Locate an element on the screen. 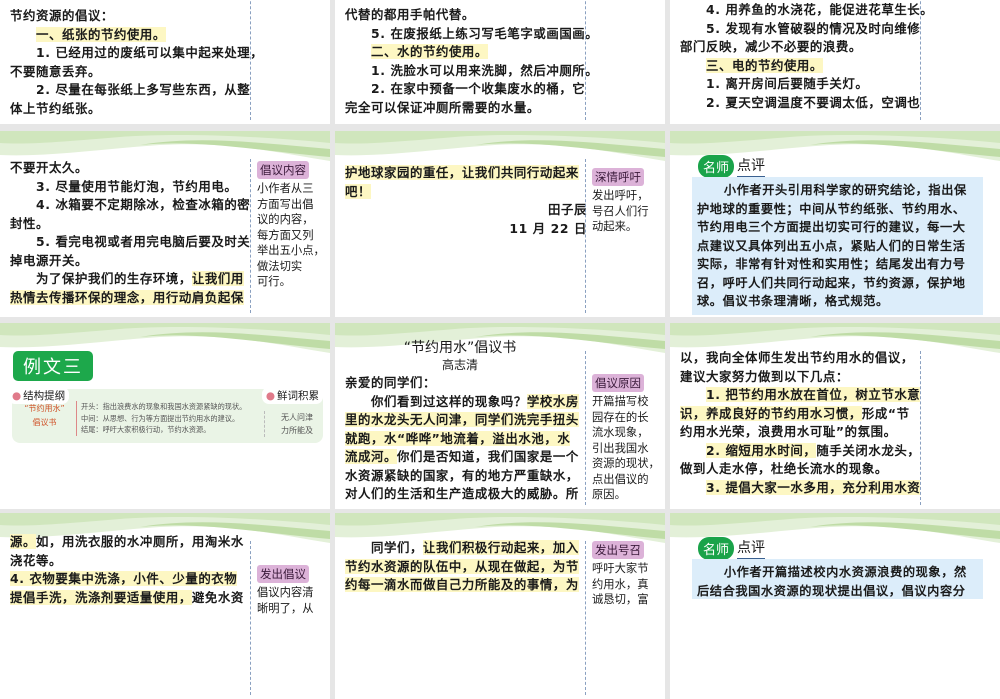 The height and width of the screenshot is (699, 1000). text-line: 约用水光荣，浪费用水可耻”的氛围。 is located at coordinates (801, 432).